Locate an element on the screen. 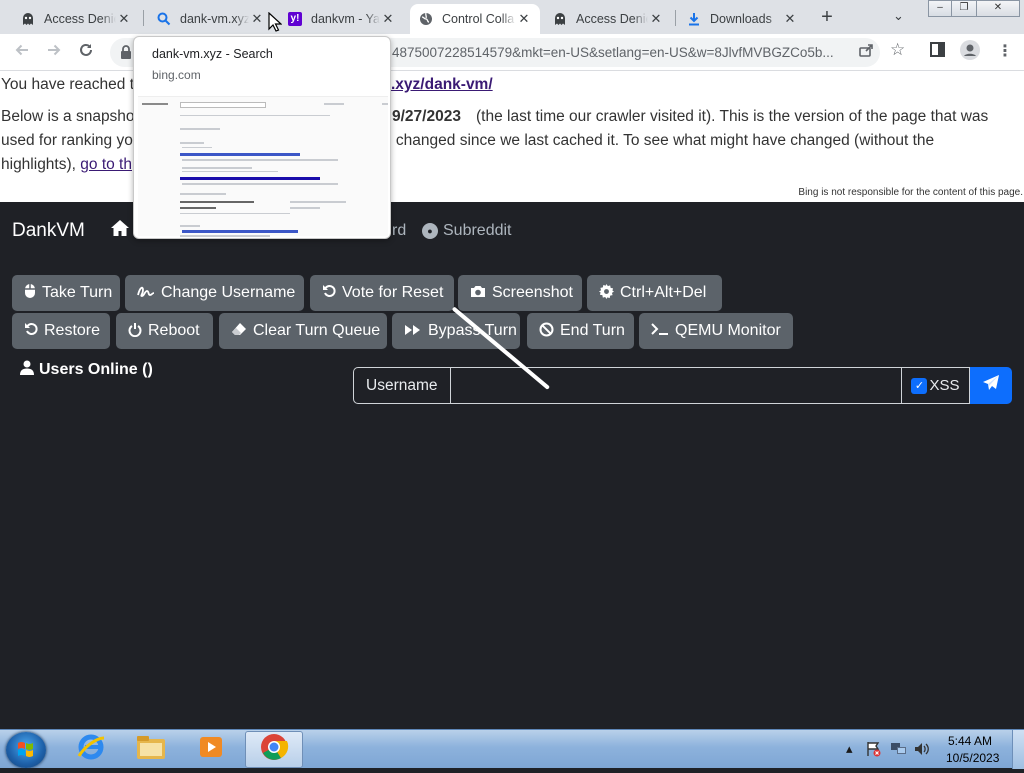  send-message-button is located at coordinates (991, 385).